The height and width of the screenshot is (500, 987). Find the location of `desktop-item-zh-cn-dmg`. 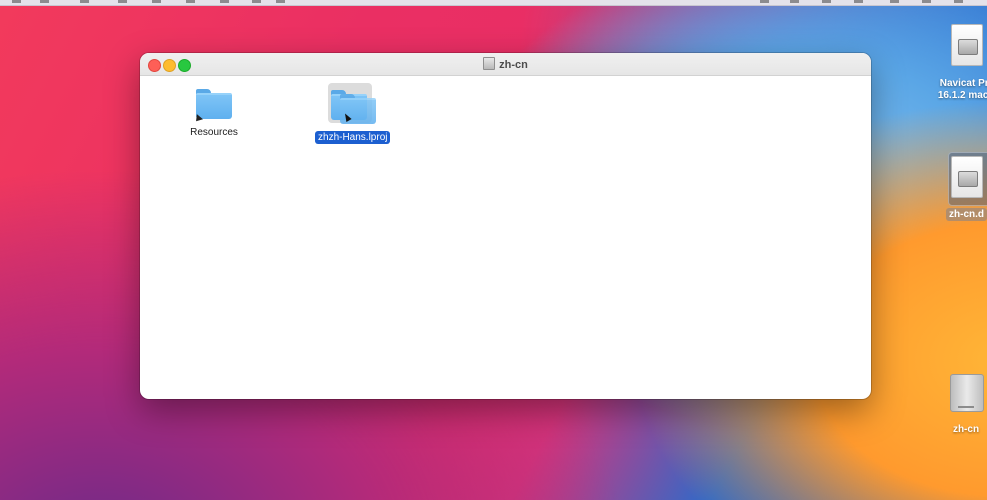

desktop-item-zh-cn-dmg is located at coordinates (959, 177).